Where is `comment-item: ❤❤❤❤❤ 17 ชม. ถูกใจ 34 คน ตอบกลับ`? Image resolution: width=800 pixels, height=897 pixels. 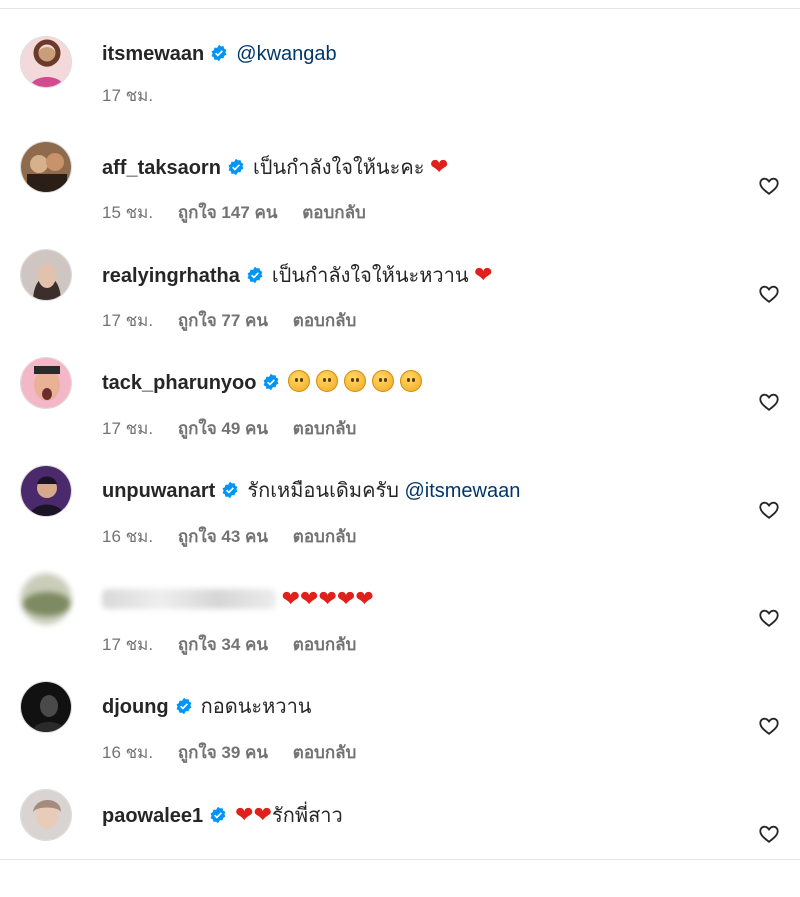 comment-item: ❤❤❤❤❤ 17 ชม. ถูกใจ 34 คน ตอบกลับ is located at coordinates (400, 627).